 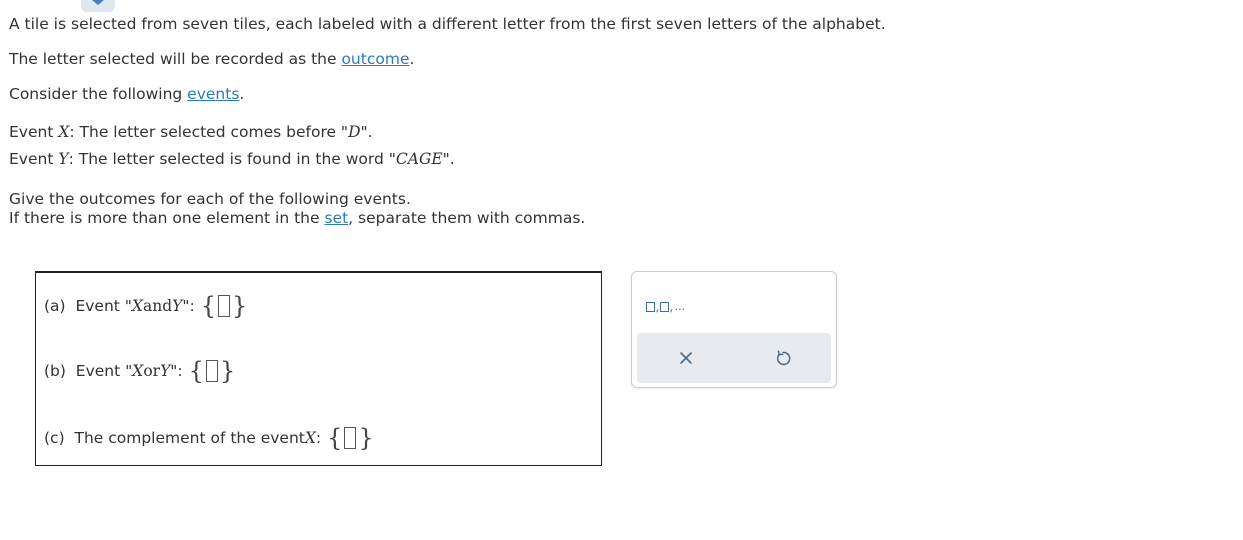 I want to click on undo-button, so click(x=783, y=358).